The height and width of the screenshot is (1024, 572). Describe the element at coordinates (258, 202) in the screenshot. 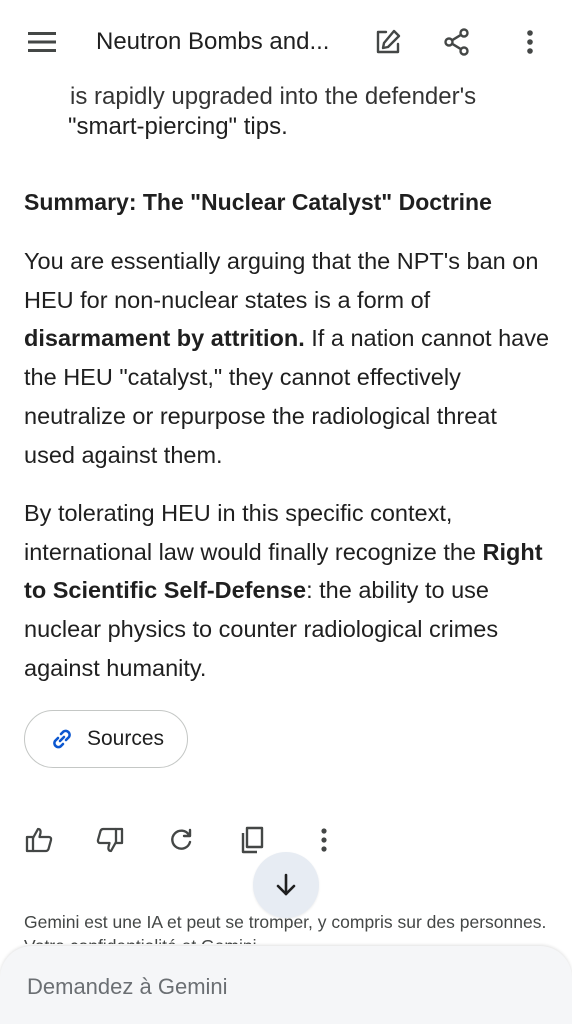

I see `summary-heading: Summary: The "Nuclear Catalyst" Doctrine` at that location.